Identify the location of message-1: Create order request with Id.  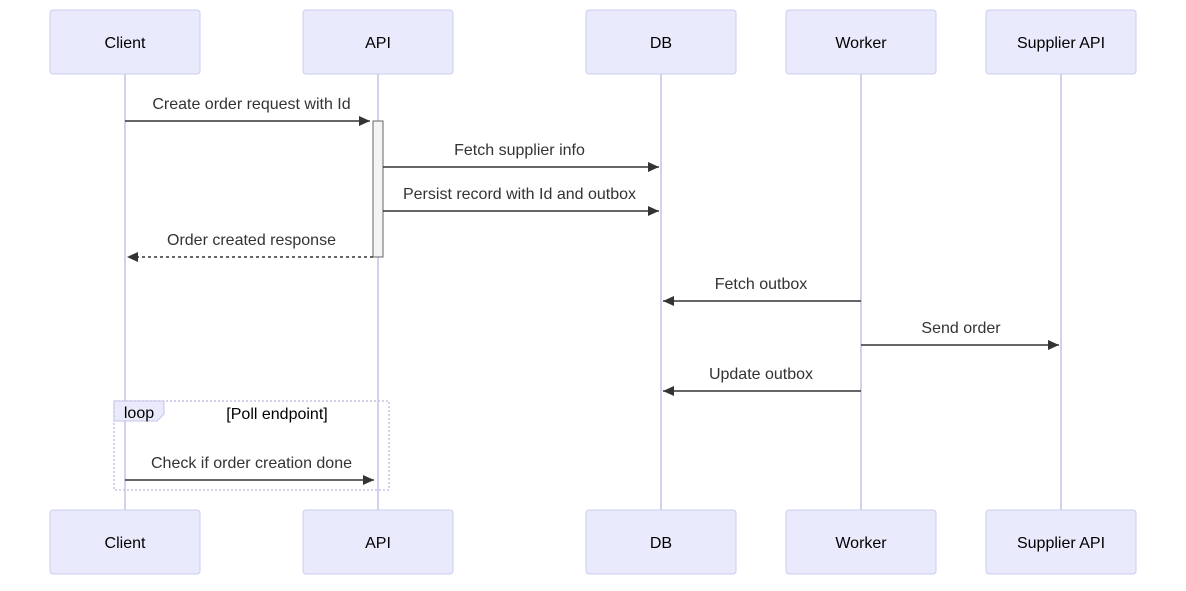
(247, 111).